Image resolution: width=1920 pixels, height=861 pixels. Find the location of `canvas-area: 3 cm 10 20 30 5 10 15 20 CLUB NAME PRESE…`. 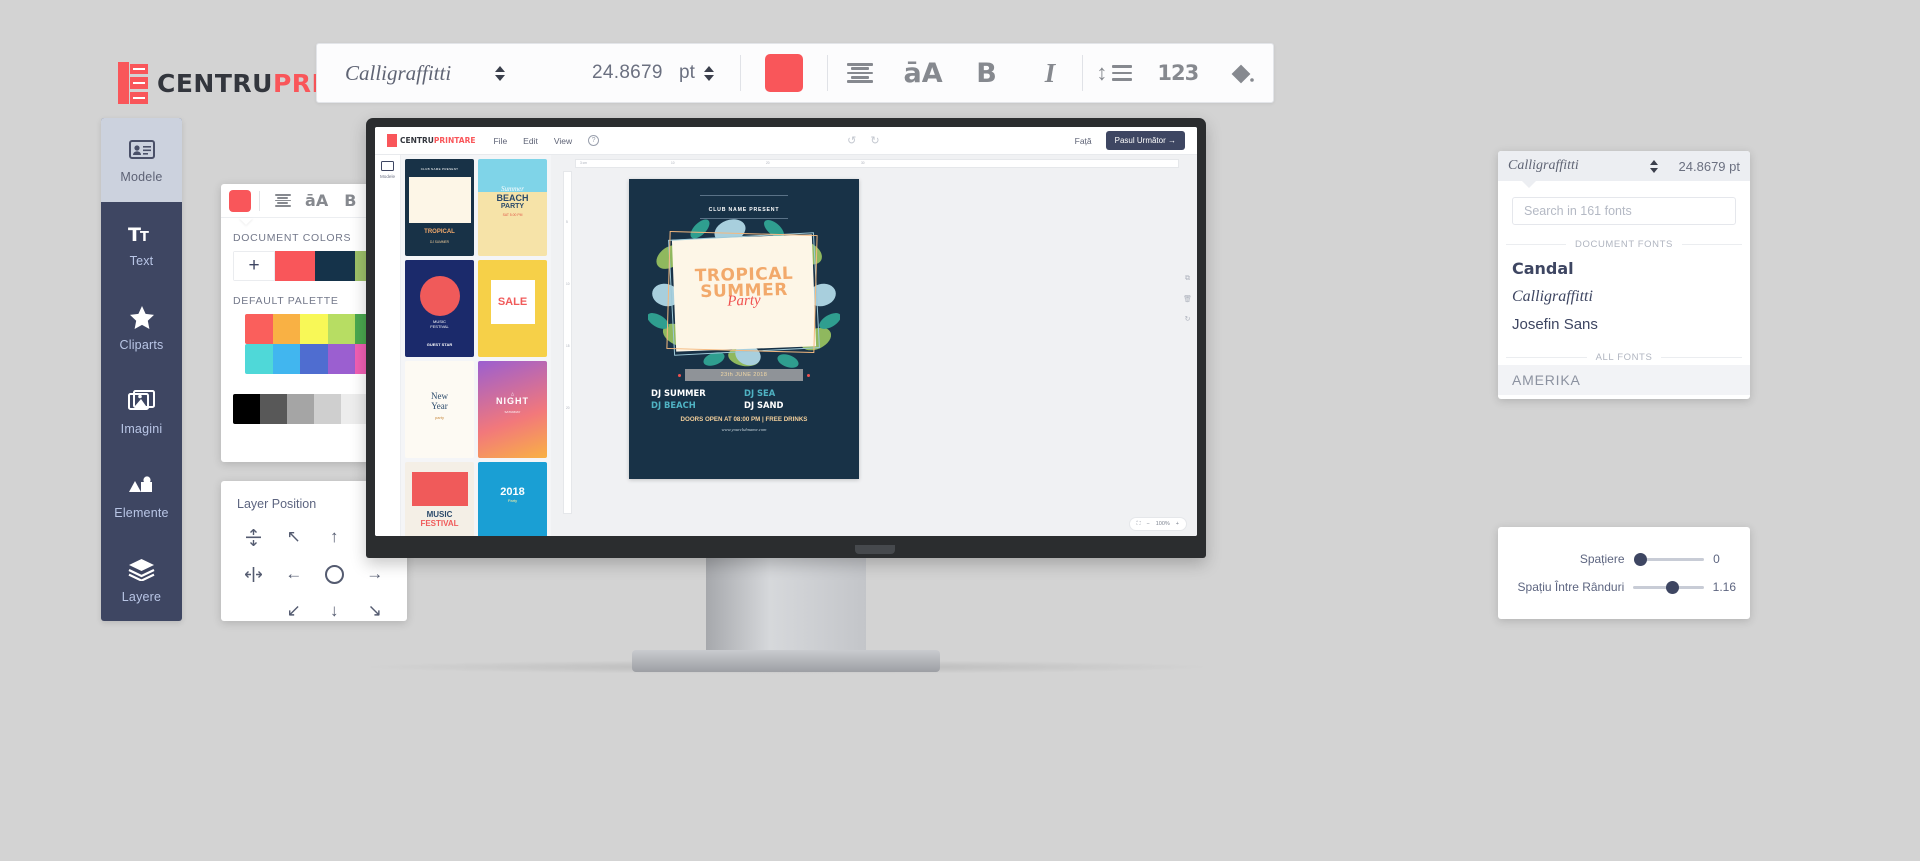

canvas-area: 3 cm 10 20 30 5 10 15 20 CLUB NAME PRESE… is located at coordinates (874, 345).